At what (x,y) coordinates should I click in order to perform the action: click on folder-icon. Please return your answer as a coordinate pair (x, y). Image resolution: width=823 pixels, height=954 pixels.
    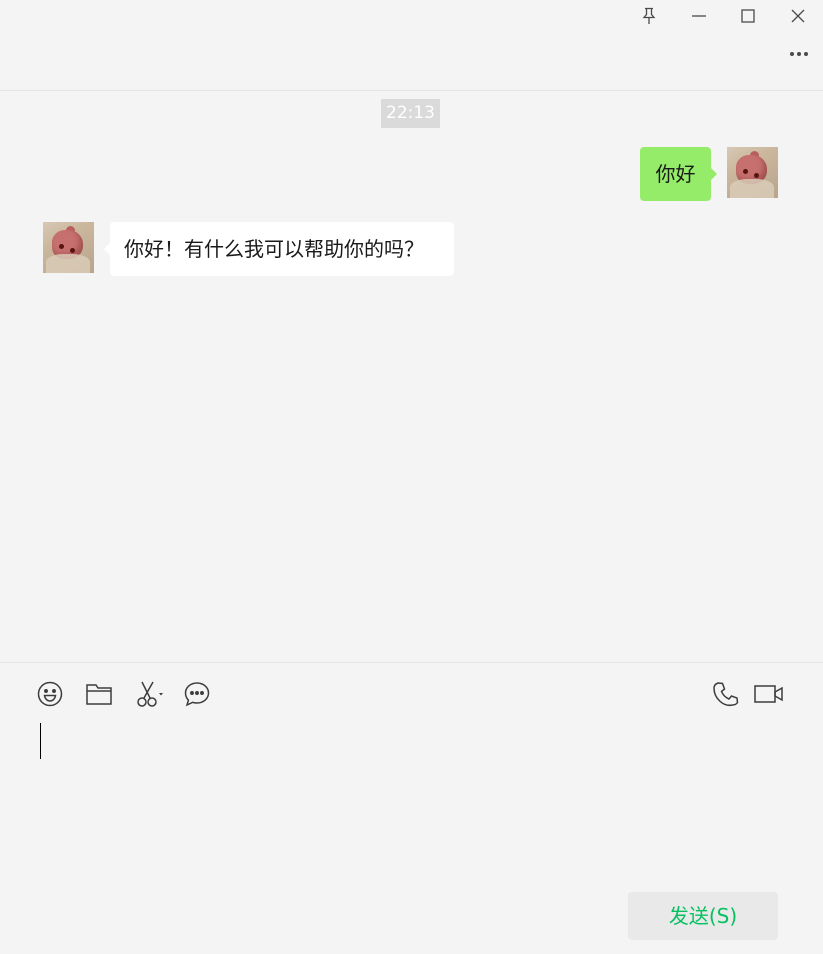
    Looking at the image, I should click on (99, 694).